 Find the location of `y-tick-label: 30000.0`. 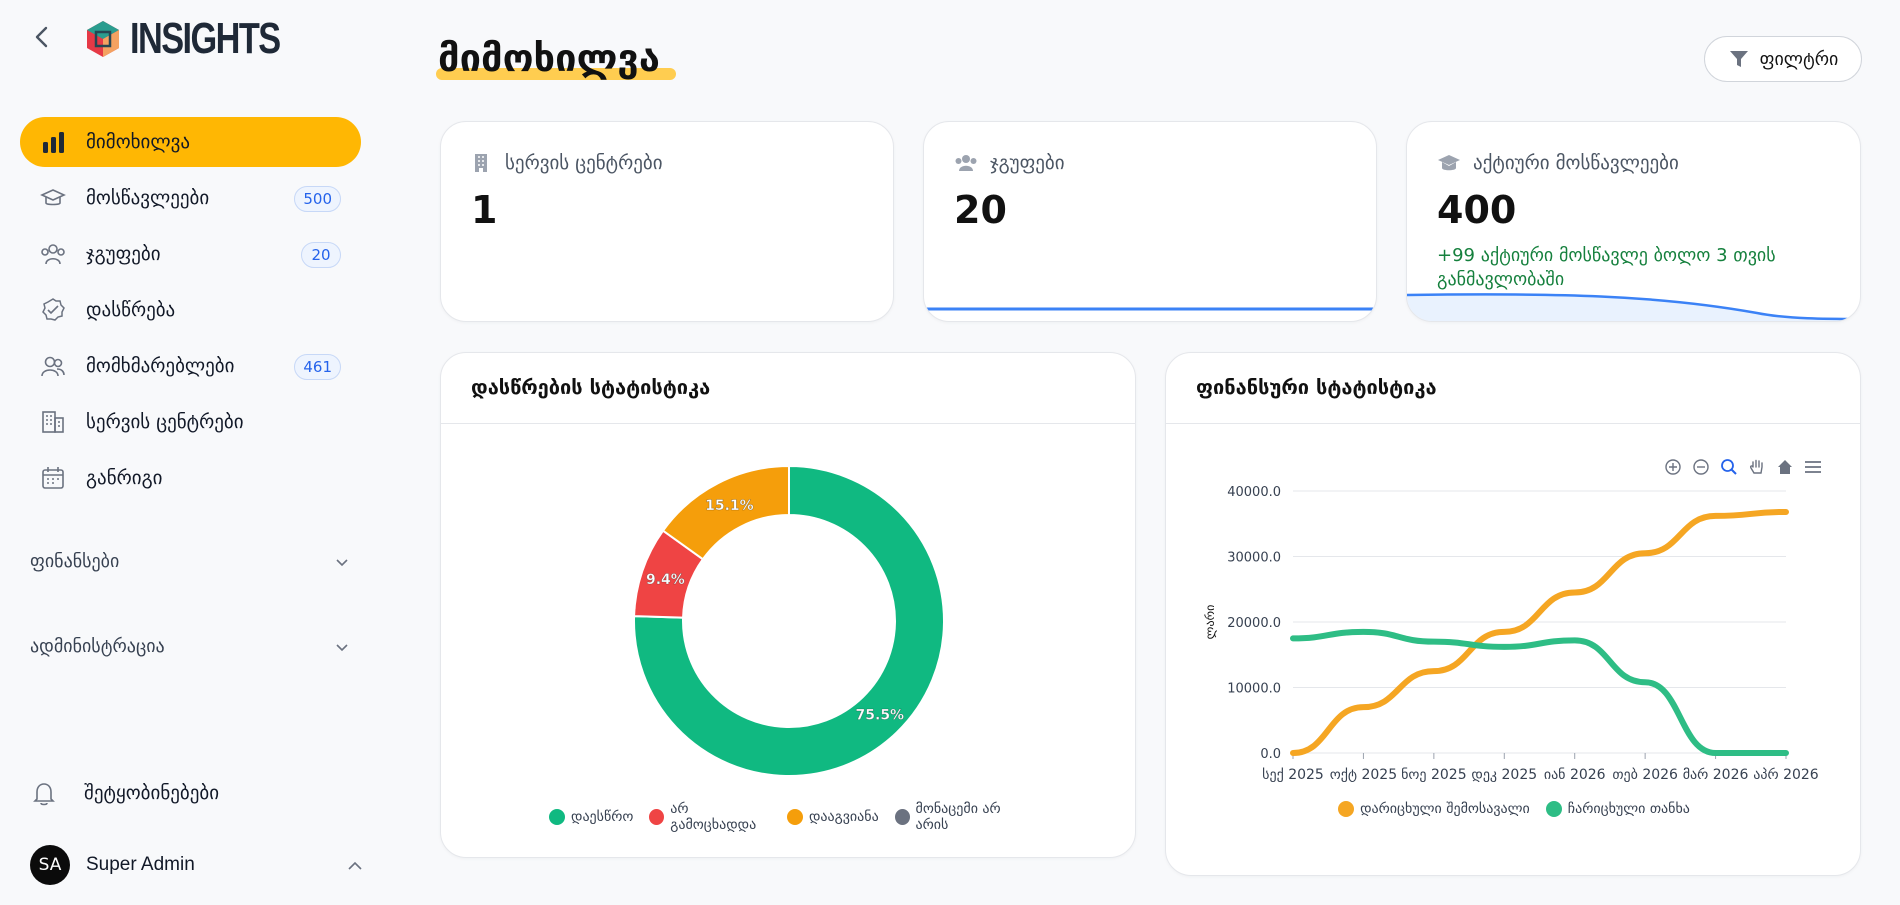

y-tick-label: 30000.0 is located at coordinates (1254, 558).